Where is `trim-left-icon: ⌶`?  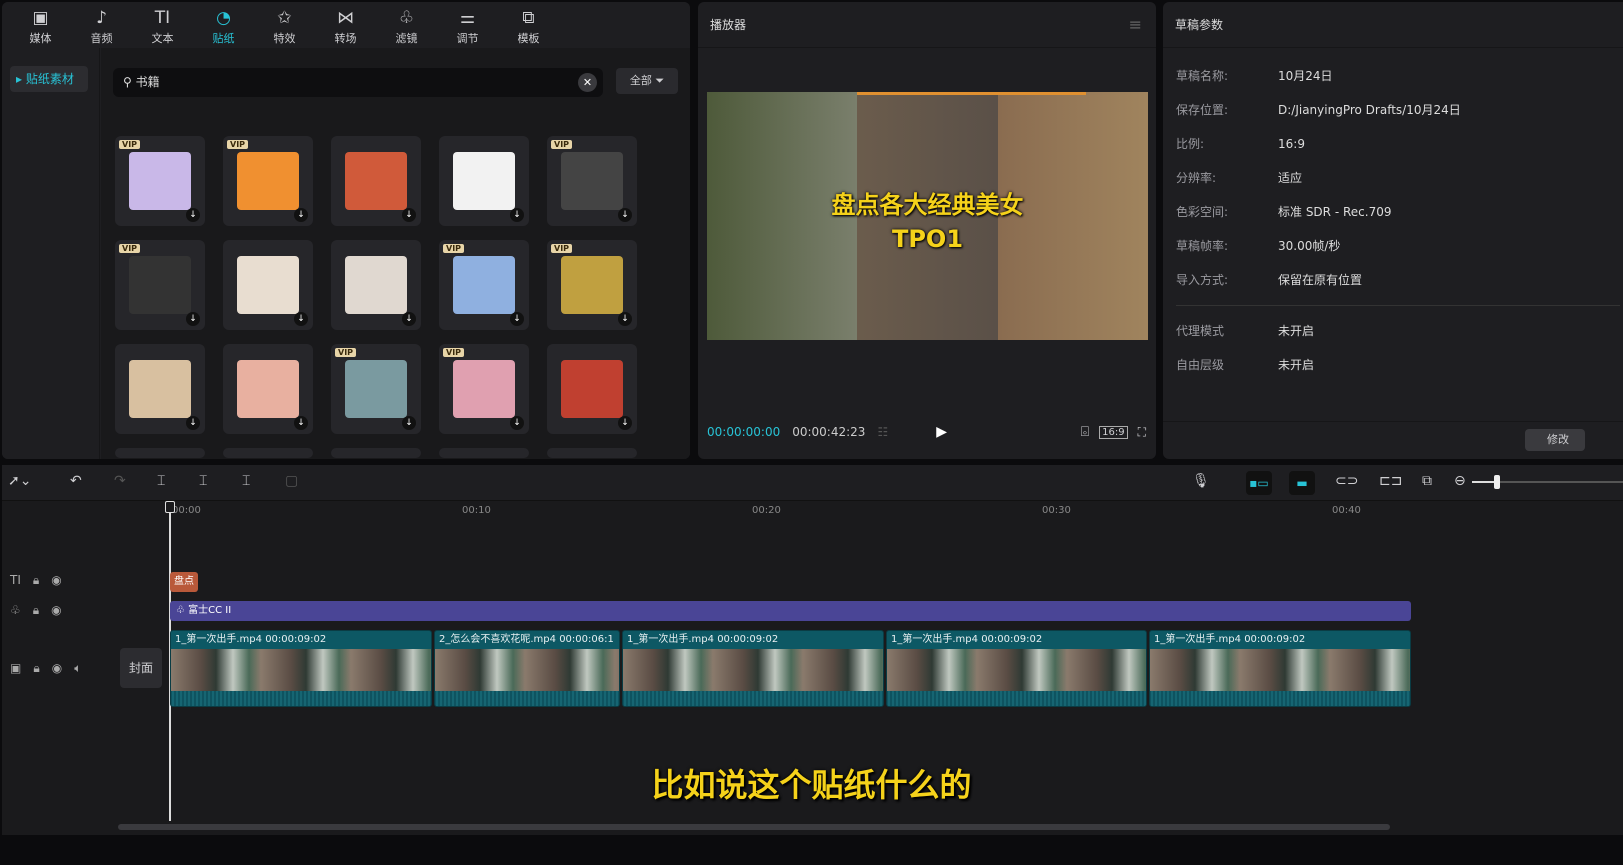 trim-left-icon: ⌶ is located at coordinates (203, 481).